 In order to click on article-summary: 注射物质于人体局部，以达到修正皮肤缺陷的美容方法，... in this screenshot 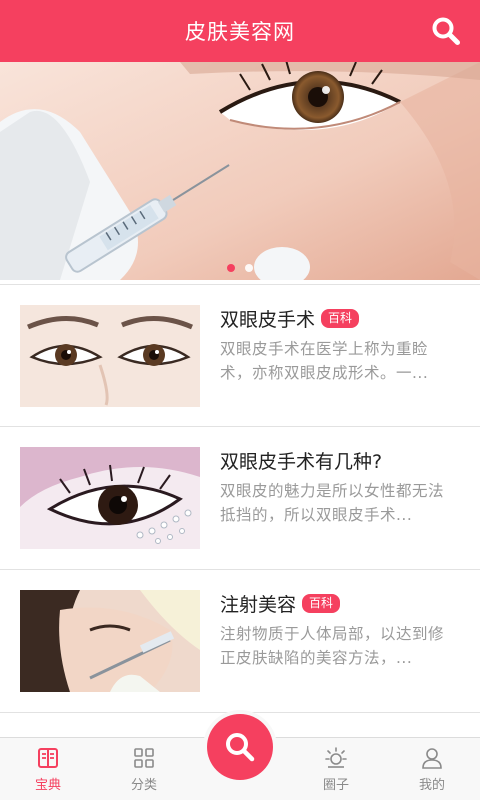, I will do `click(332, 646)`.